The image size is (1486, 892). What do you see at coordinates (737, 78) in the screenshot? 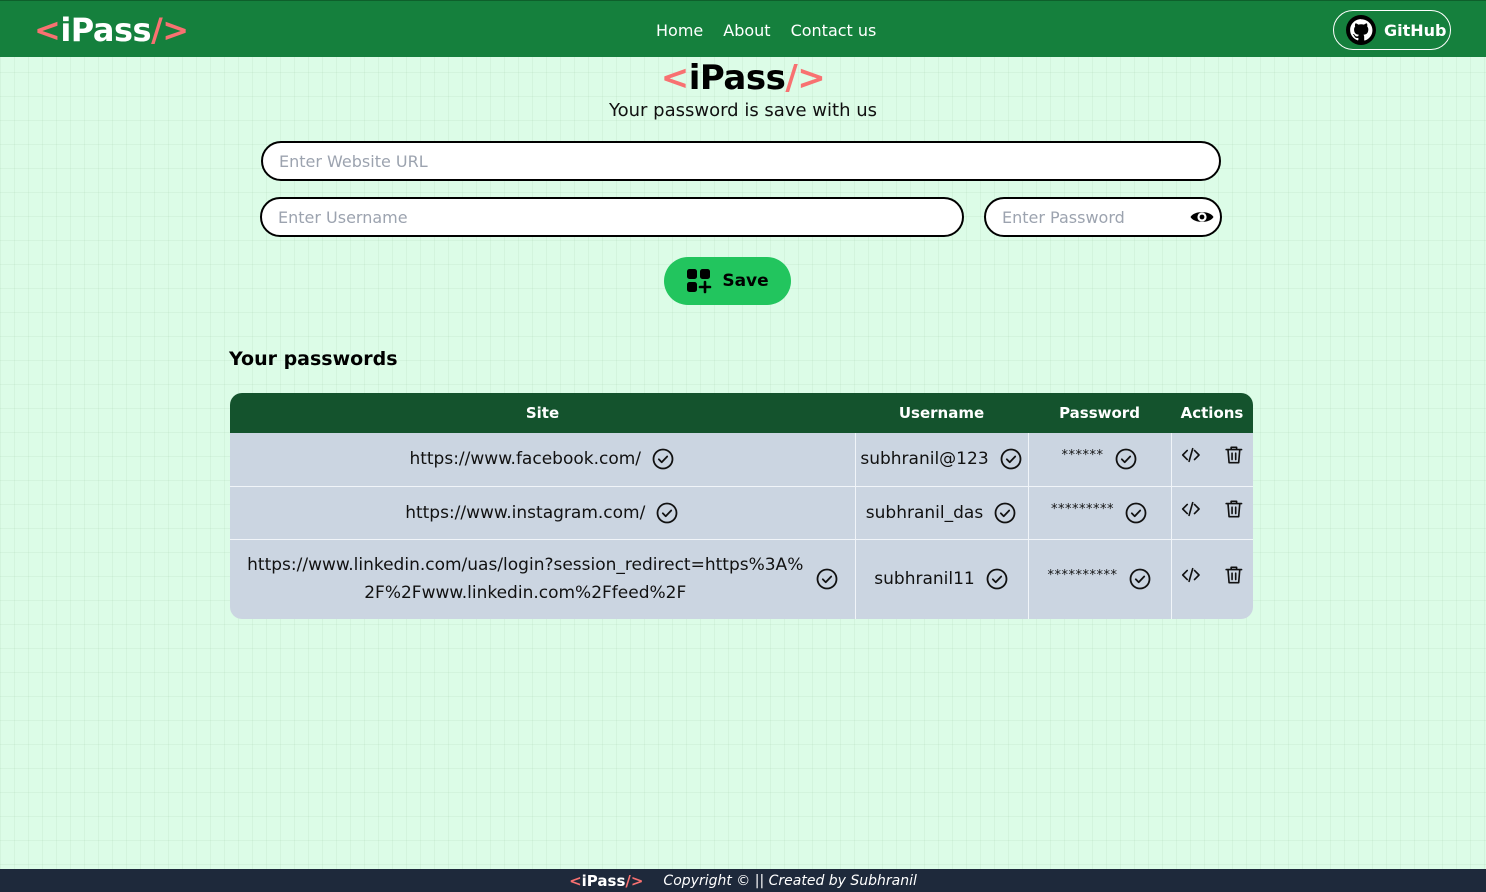
I see `hero-logo-text: iPass` at bounding box center [737, 78].